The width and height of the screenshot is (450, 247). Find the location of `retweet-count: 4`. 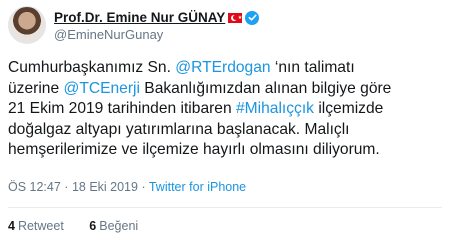

retweet-count: 4 is located at coordinates (11, 226).